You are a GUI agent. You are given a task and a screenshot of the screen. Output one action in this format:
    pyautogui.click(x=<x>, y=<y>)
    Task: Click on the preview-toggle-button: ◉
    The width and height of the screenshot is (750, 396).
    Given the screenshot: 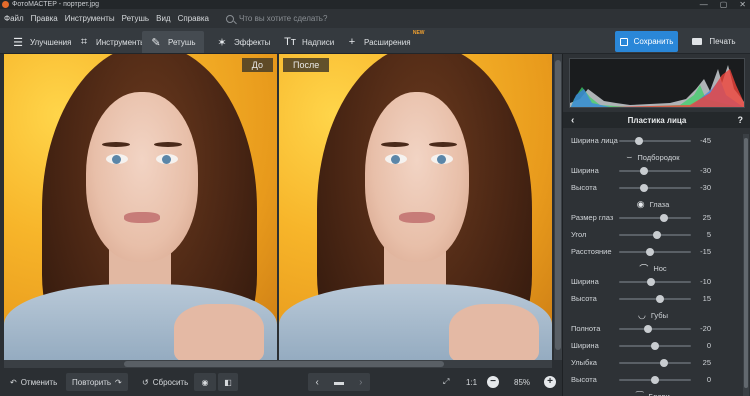 What is the action you would take?
    pyautogui.click(x=205, y=382)
    